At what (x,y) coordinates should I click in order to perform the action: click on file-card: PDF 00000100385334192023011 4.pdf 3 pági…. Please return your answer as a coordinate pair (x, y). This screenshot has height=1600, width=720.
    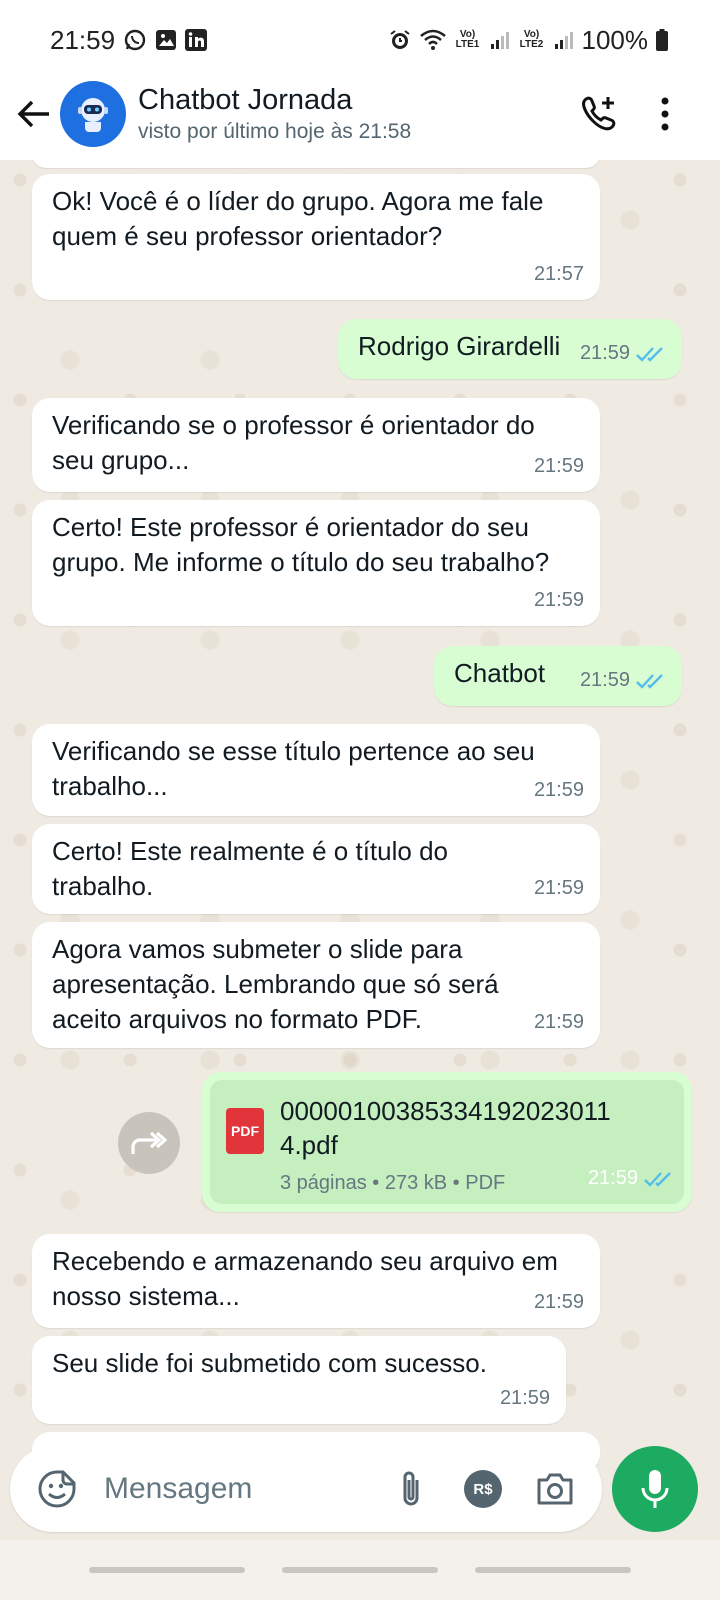
    Looking at the image, I should click on (447, 1142).